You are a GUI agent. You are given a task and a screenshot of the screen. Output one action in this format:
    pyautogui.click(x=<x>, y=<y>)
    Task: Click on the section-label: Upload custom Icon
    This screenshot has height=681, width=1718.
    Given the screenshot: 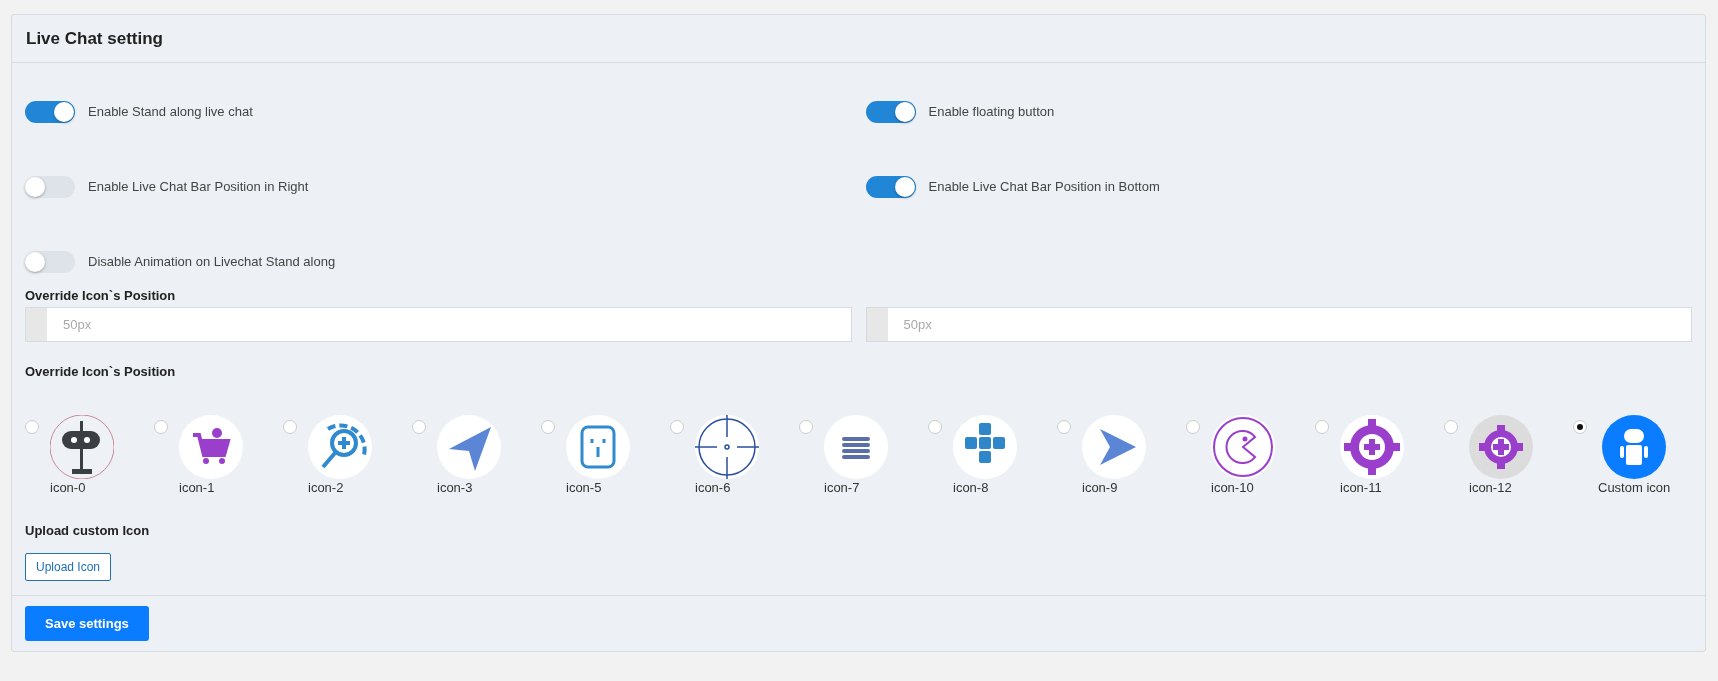 What is the action you would take?
    pyautogui.click(x=88, y=530)
    